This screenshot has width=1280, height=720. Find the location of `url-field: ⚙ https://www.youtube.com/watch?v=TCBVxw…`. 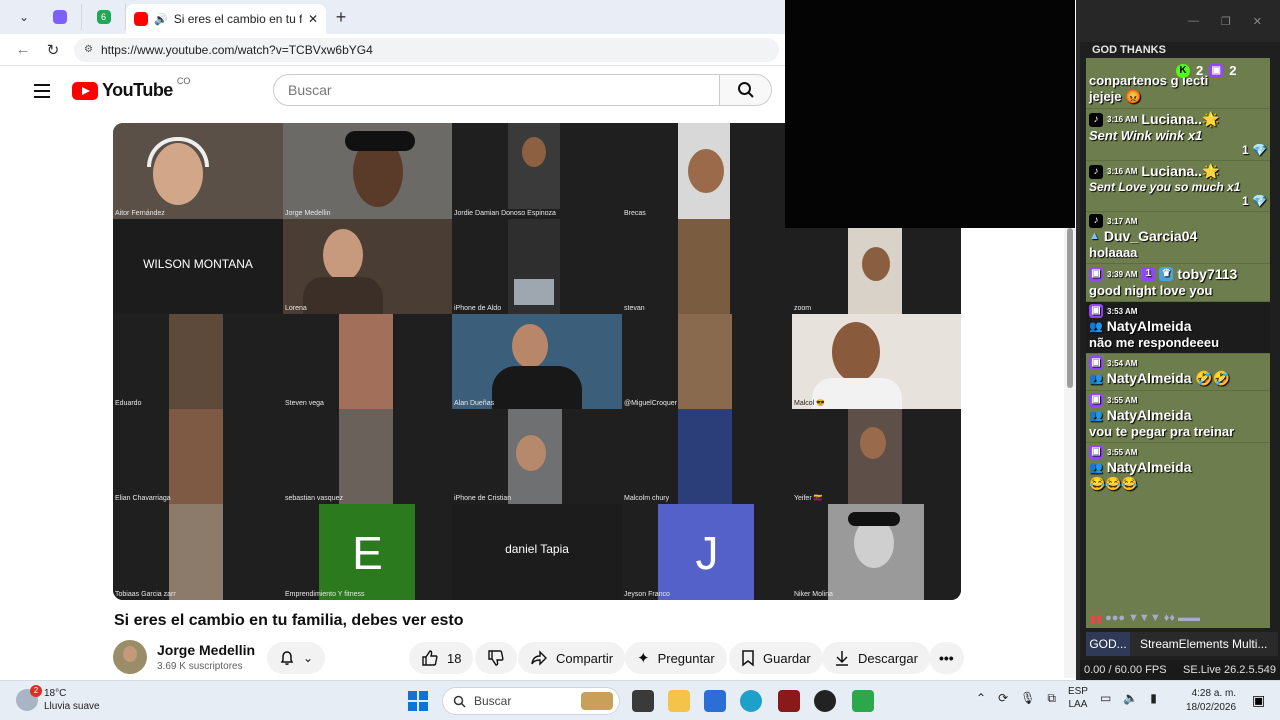

url-field: ⚙ https://www.youtube.com/watch?v=TCBVxw… is located at coordinates (426, 49).